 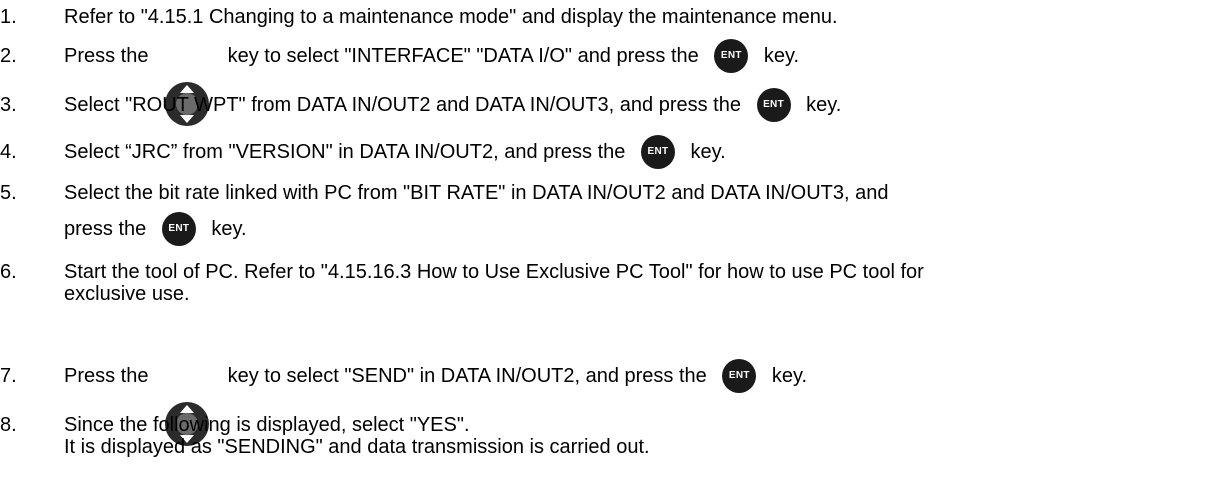 What do you see at coordinates (8, 152) in the screenshot?
I see `step-number: 4.` at bounding box center [8, 152].